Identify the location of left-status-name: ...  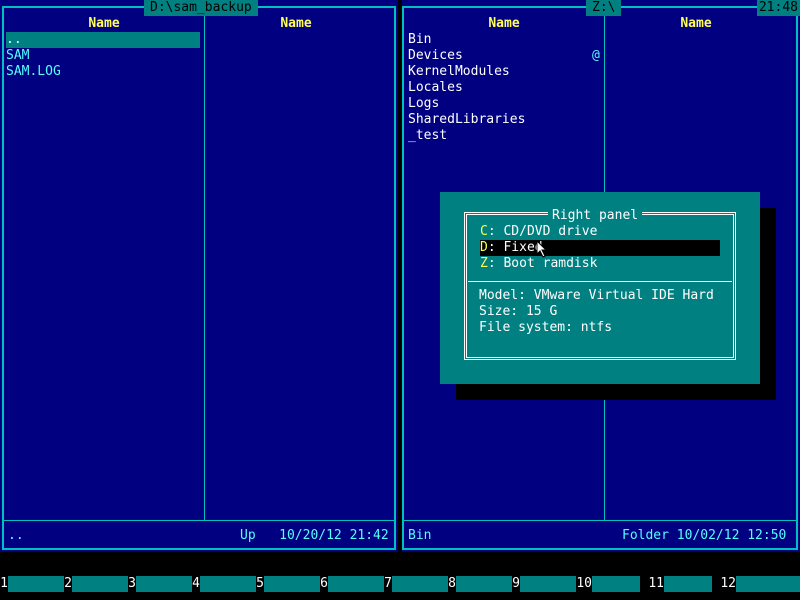
(16, 535).